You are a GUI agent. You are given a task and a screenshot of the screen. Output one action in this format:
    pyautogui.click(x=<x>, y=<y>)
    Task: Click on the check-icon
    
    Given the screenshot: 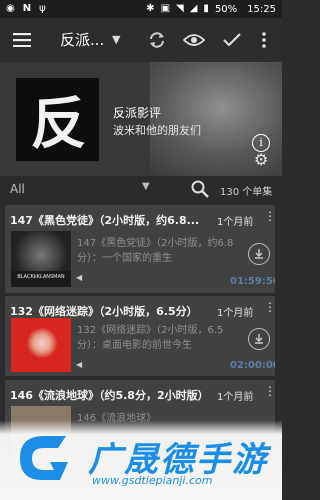 What is the action you would take?
    pyautogui.click(x=232, y=40)
    